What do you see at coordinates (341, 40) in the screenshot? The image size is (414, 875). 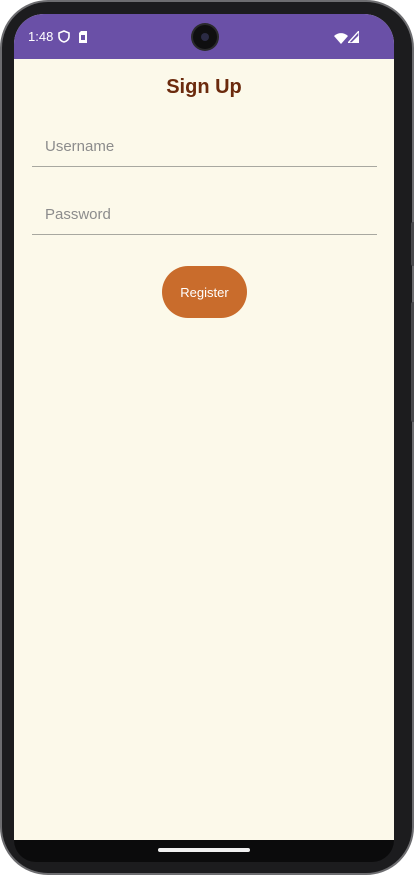 I see `wifi-icon` at bounding box center [341, 40].